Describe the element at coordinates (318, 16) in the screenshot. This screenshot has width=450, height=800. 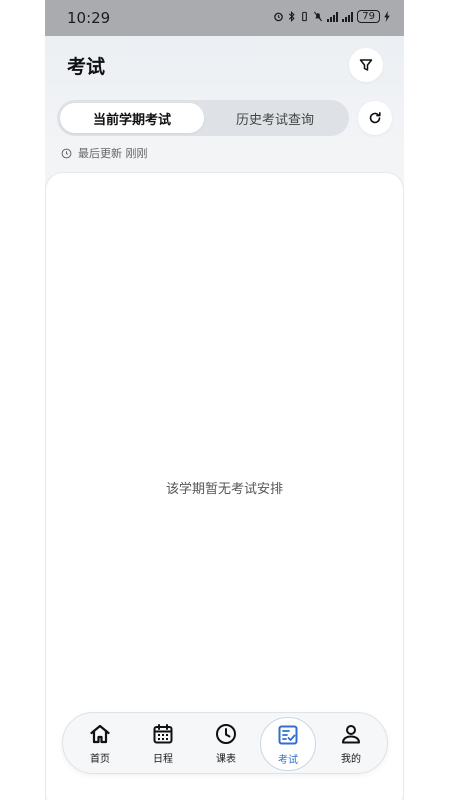
I see `mute-icon` at that location.